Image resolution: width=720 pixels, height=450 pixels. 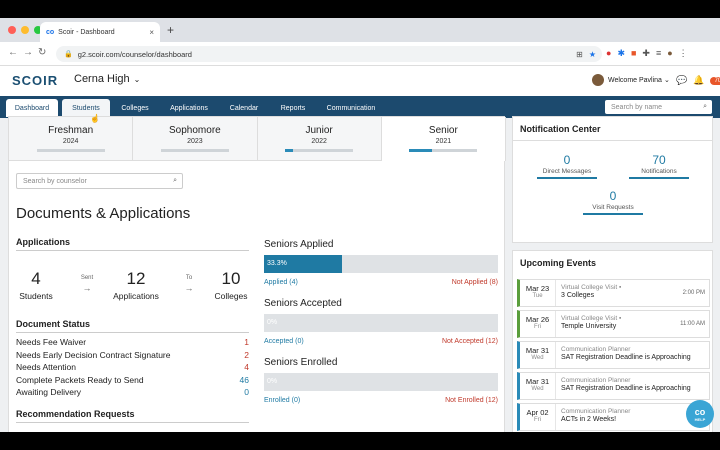 What do you see at coordinates (567, 166) in the screenshot?
I see `direct-messages-stat: 0 Direct Messages` at bounding box center [567, 166].